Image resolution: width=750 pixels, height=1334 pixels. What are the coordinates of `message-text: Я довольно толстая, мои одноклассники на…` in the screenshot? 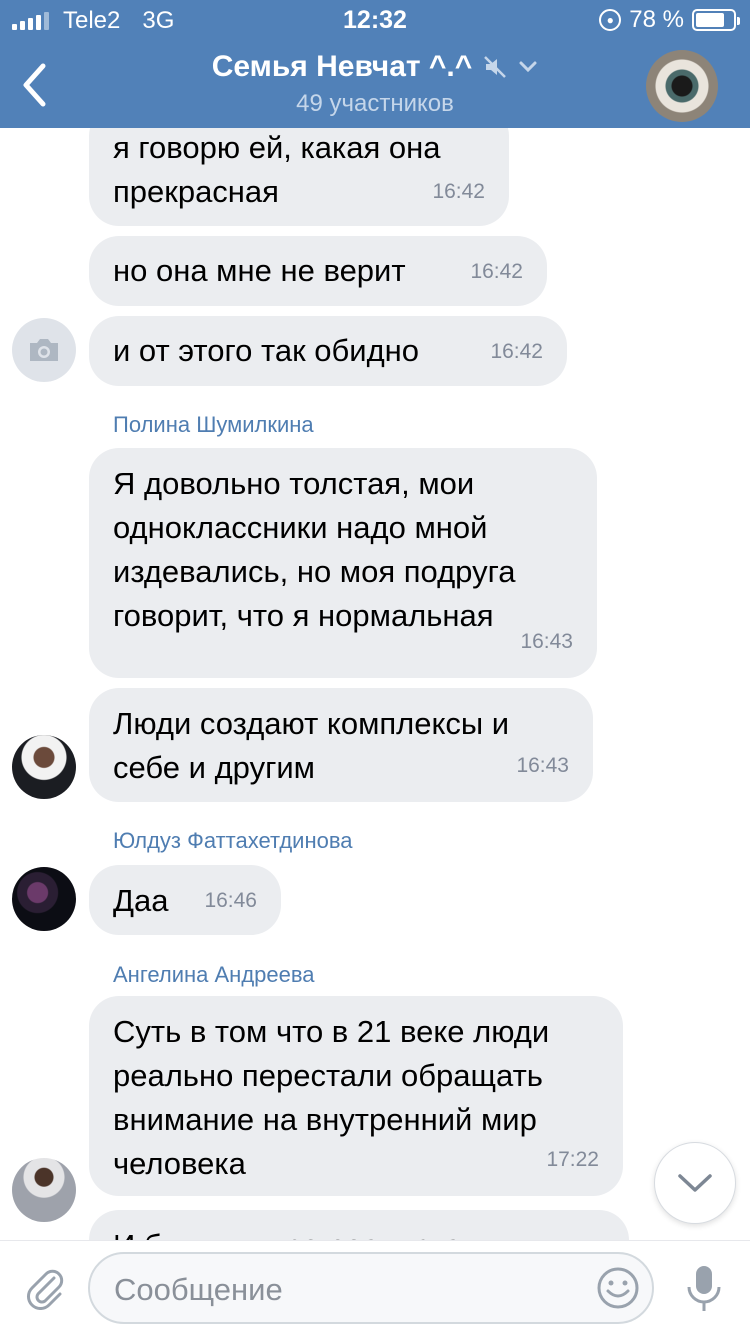 It's located at (314, 549).